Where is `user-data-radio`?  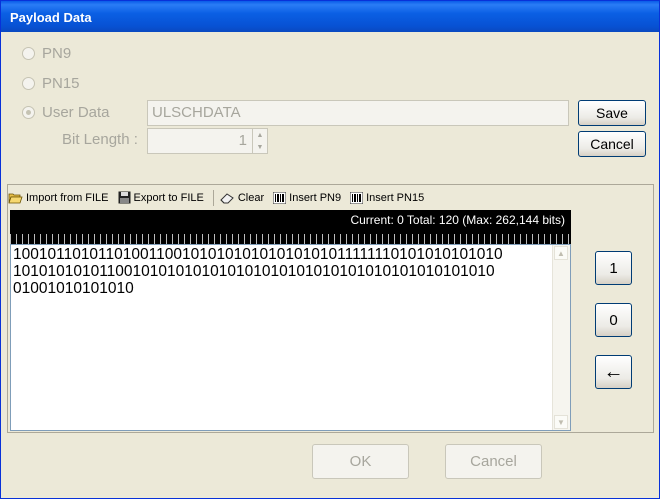
user-data-radio is located at coordinates (28, 112).